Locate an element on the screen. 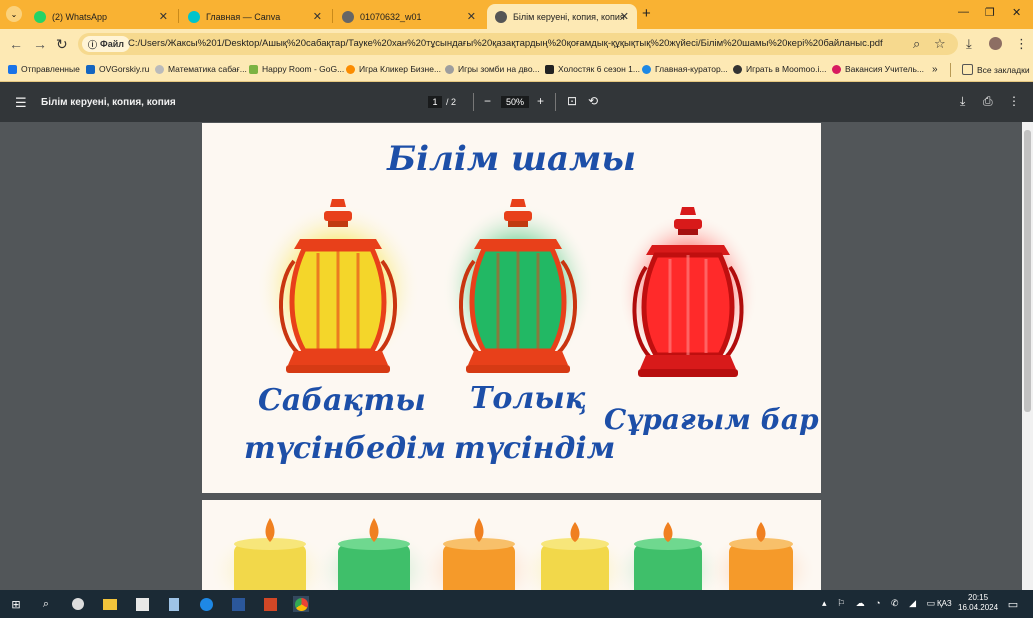  zoom-out-button: − is located at coordinates (487, 101).